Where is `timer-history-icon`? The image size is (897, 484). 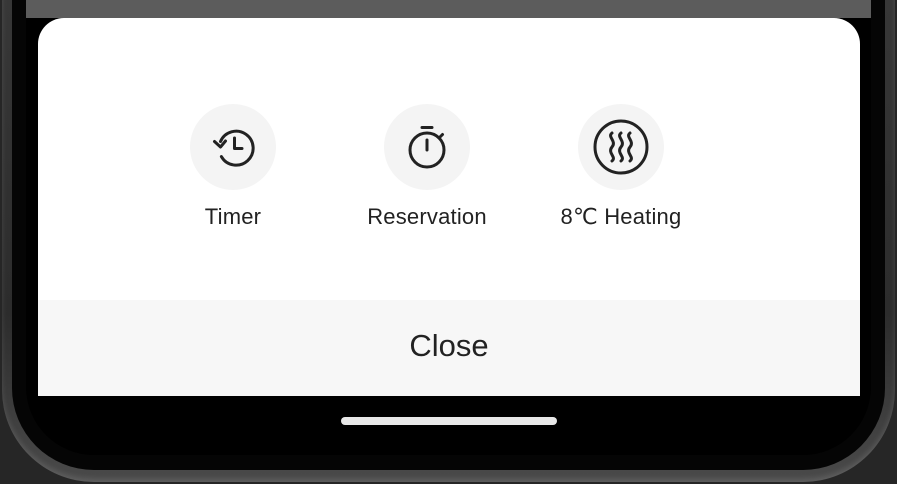
timer-history-icon is located at coordinates (234, 148).